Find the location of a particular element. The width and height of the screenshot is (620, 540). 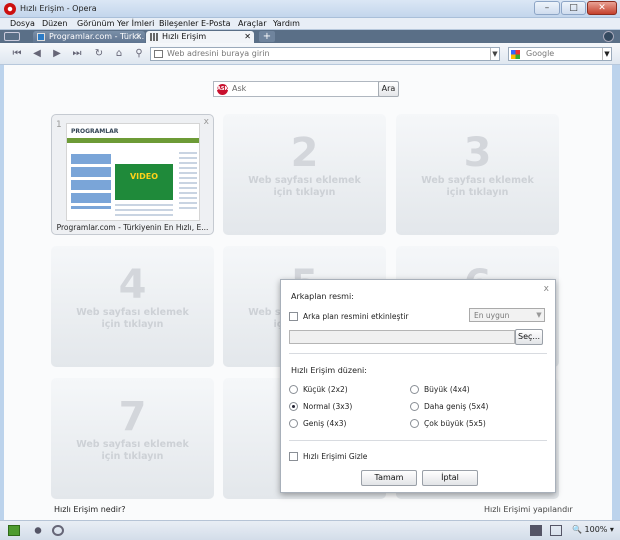

search-engine-label: Google is located at coordinates (540, 53).